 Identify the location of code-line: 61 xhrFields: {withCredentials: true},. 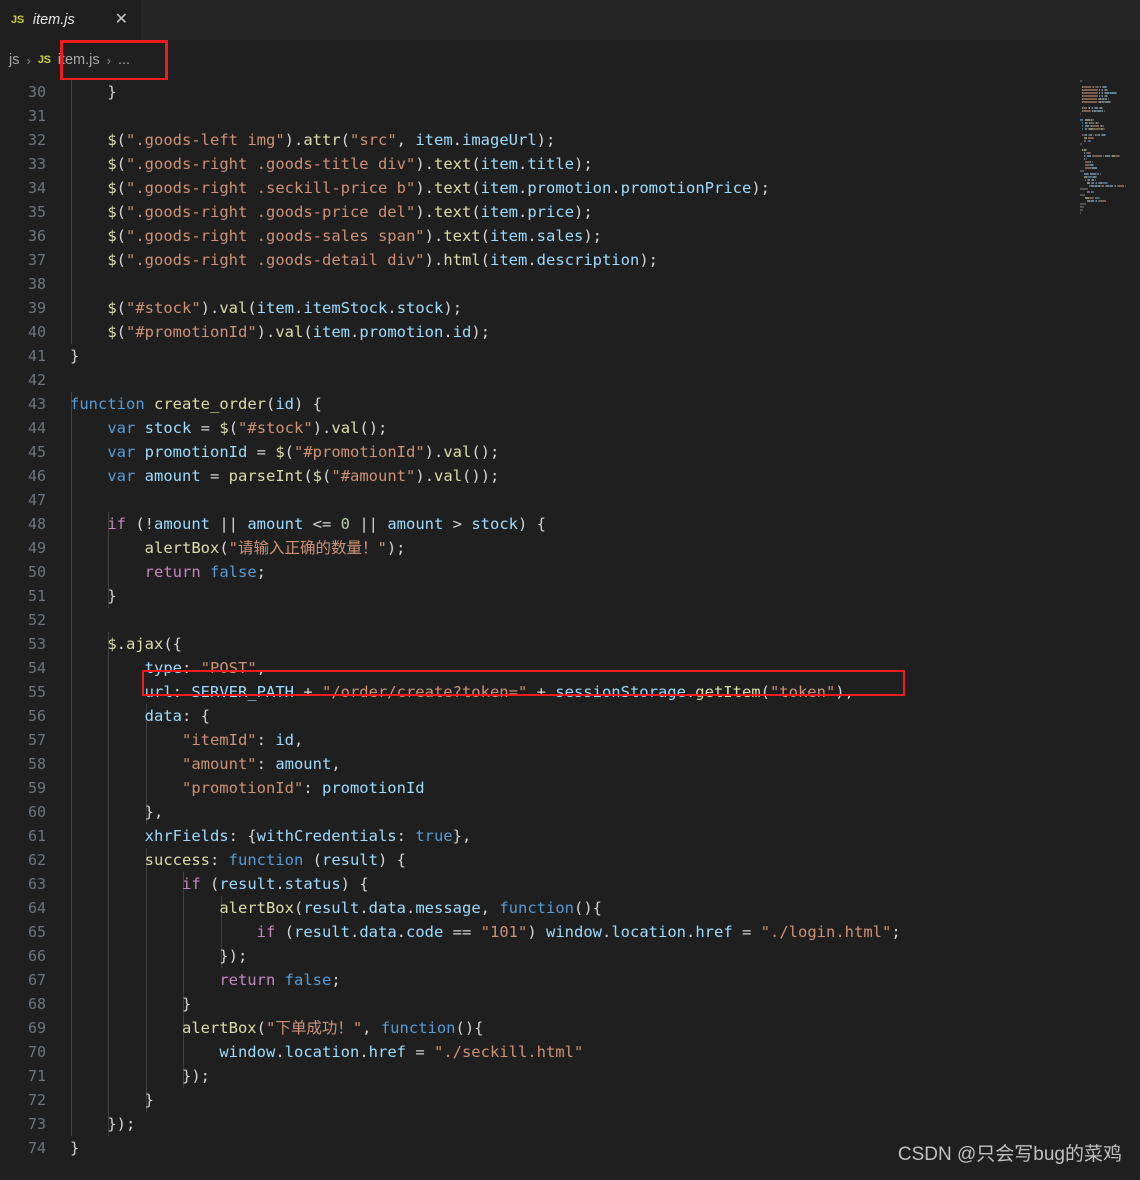
(570, 836).